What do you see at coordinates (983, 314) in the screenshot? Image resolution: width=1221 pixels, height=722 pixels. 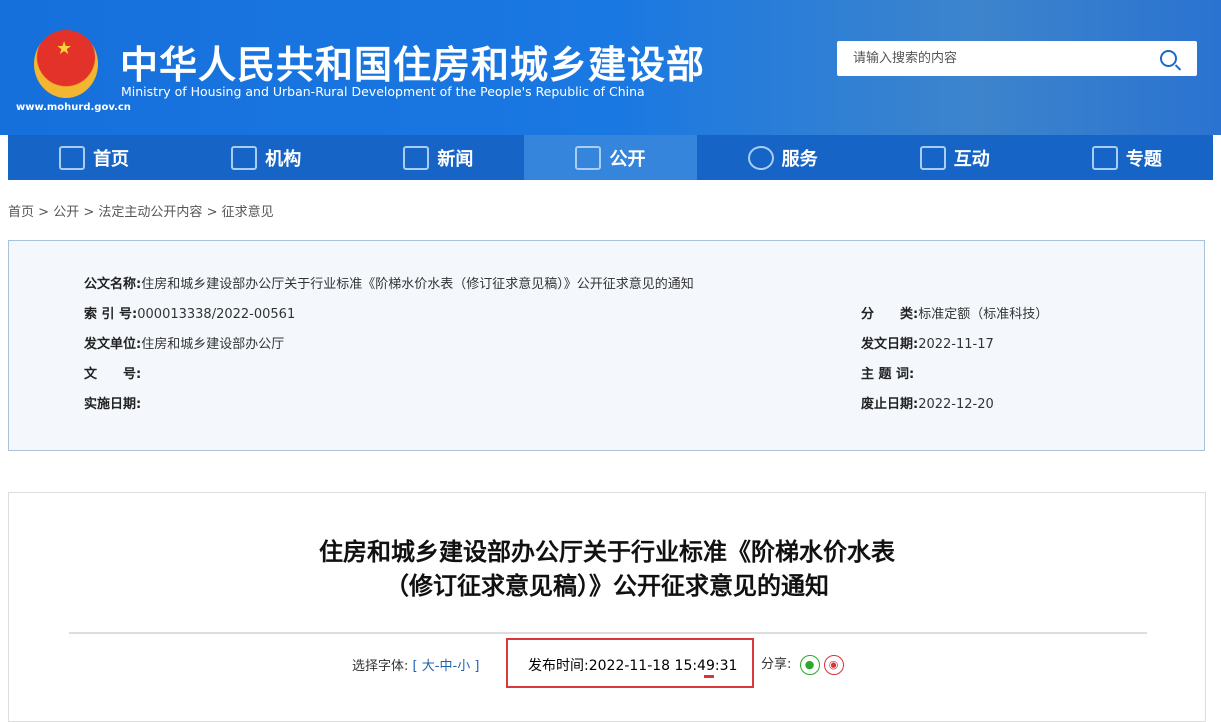 I see `value: 标准定额（标准科技）` at bounding box center [983, 314].